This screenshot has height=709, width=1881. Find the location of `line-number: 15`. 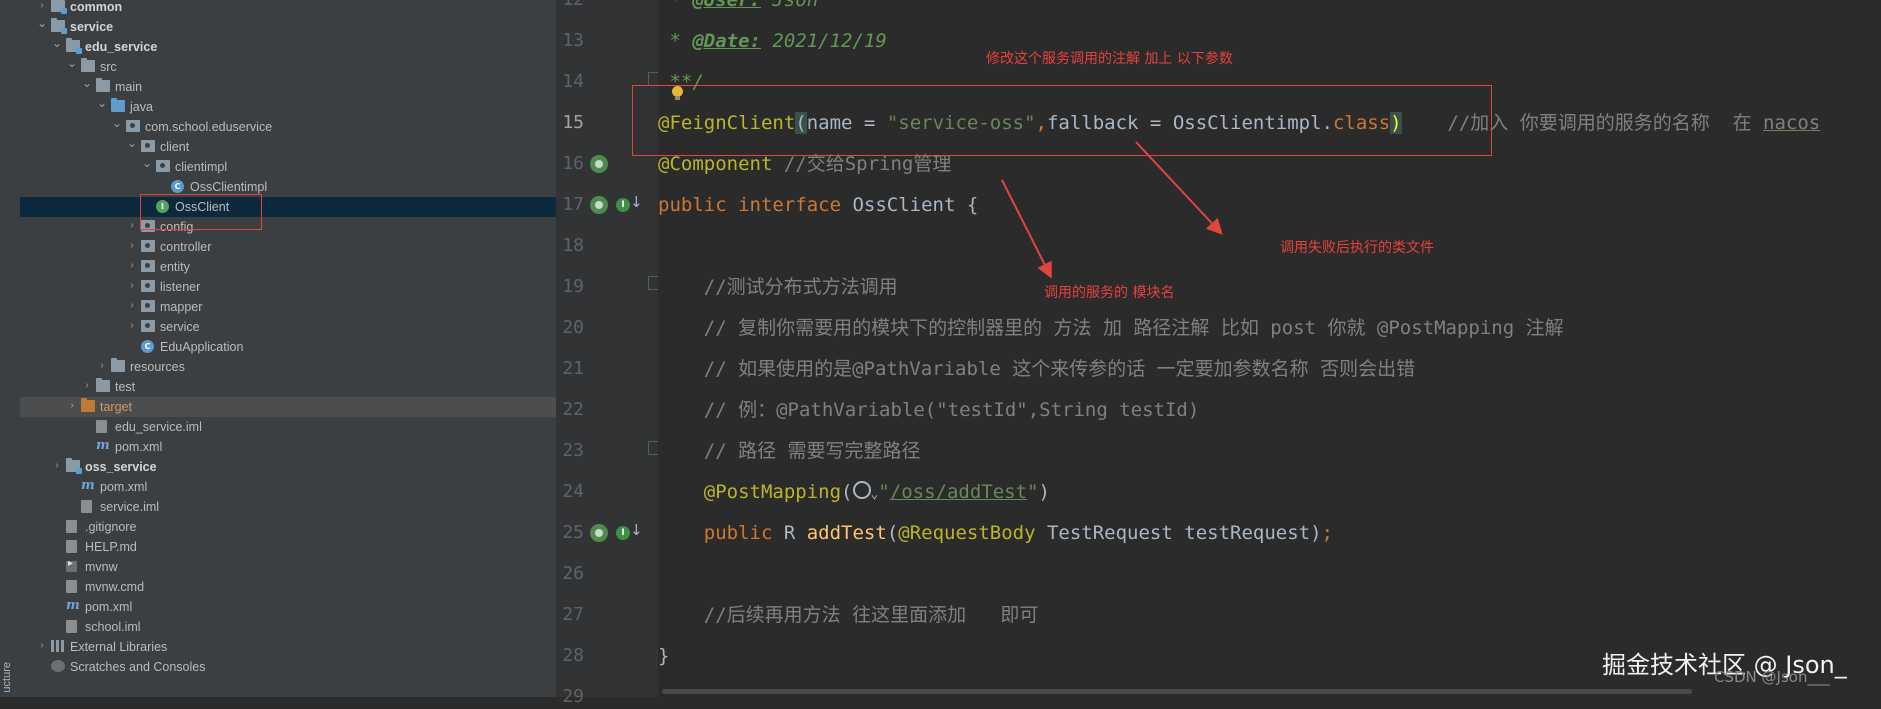

line-number: 15 is located at coordinates (571, 123).